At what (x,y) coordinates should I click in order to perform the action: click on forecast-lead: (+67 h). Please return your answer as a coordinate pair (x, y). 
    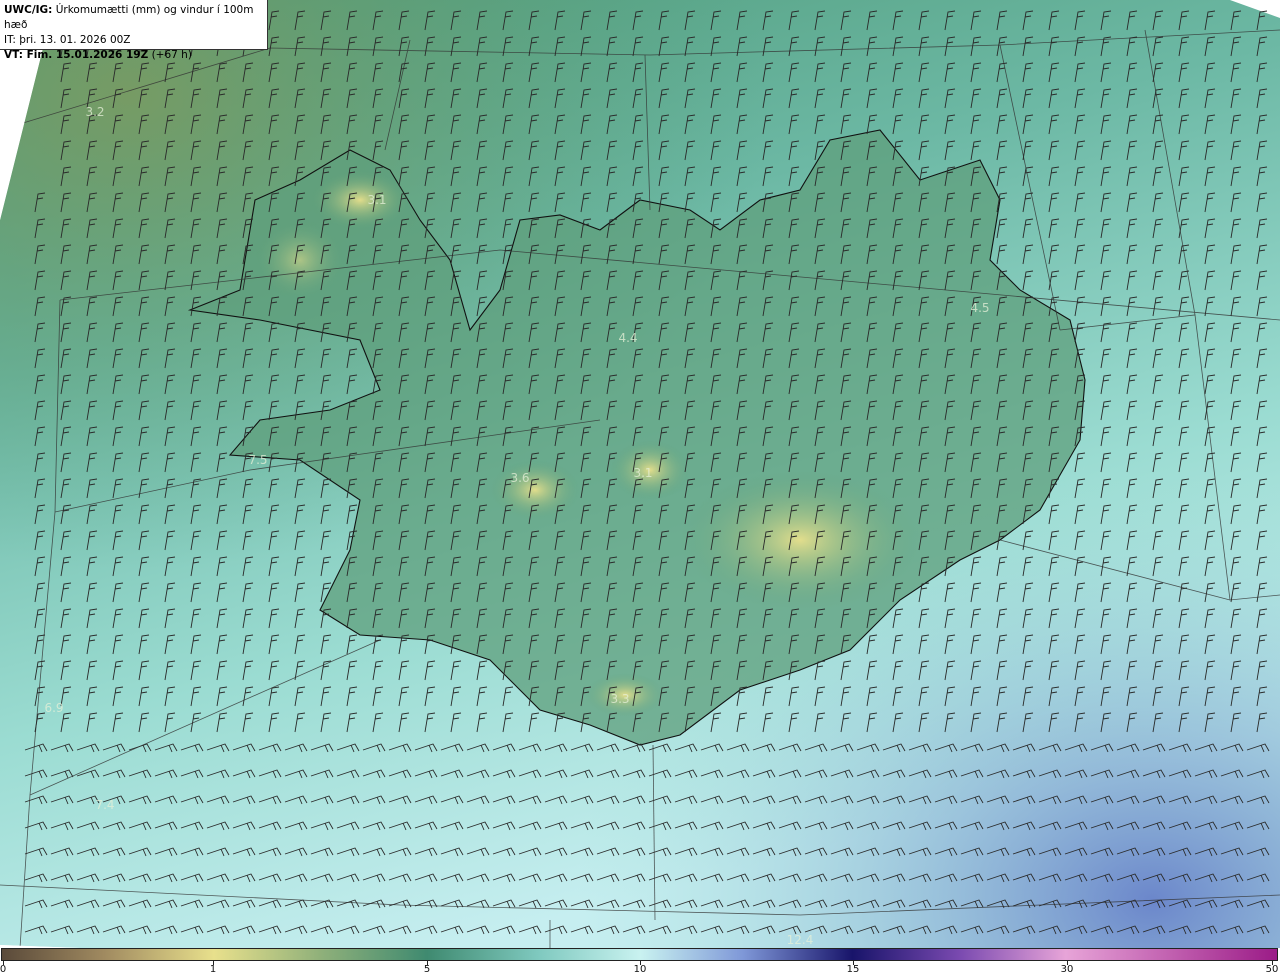
    Looking at the image, I should click on (171, 55).